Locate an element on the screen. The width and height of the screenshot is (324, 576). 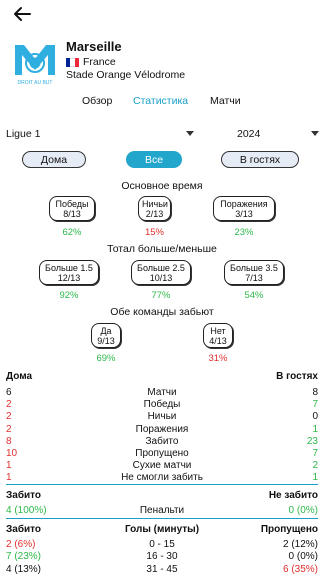
stat-box-btts-yes: Да 9/13 is located at coordinates (106, 335).